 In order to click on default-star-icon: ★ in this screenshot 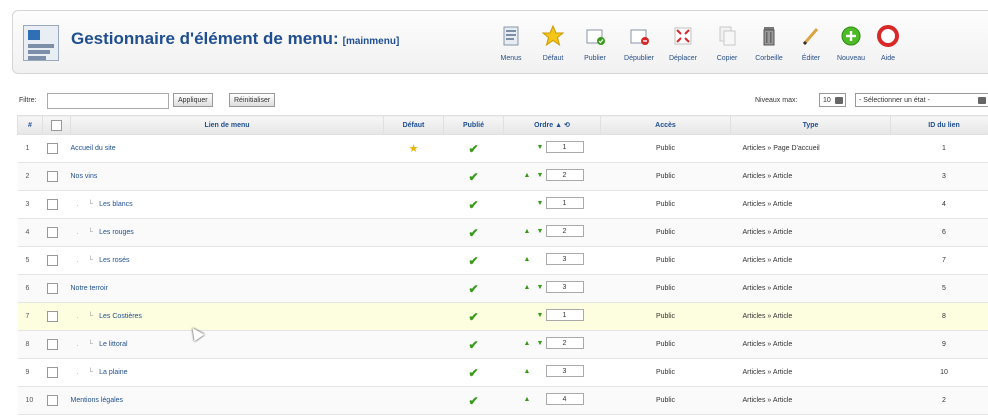, I will do `click(414, 149)`.